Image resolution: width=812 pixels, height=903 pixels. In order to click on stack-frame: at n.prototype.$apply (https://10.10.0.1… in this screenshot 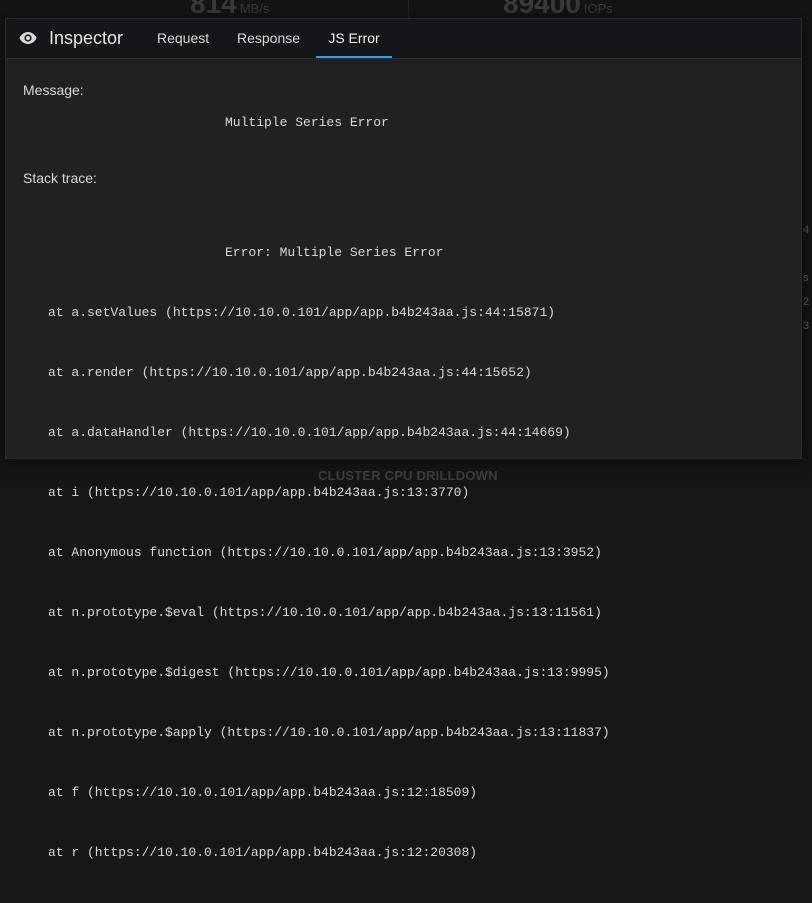, I will do `click(329, 732)`.